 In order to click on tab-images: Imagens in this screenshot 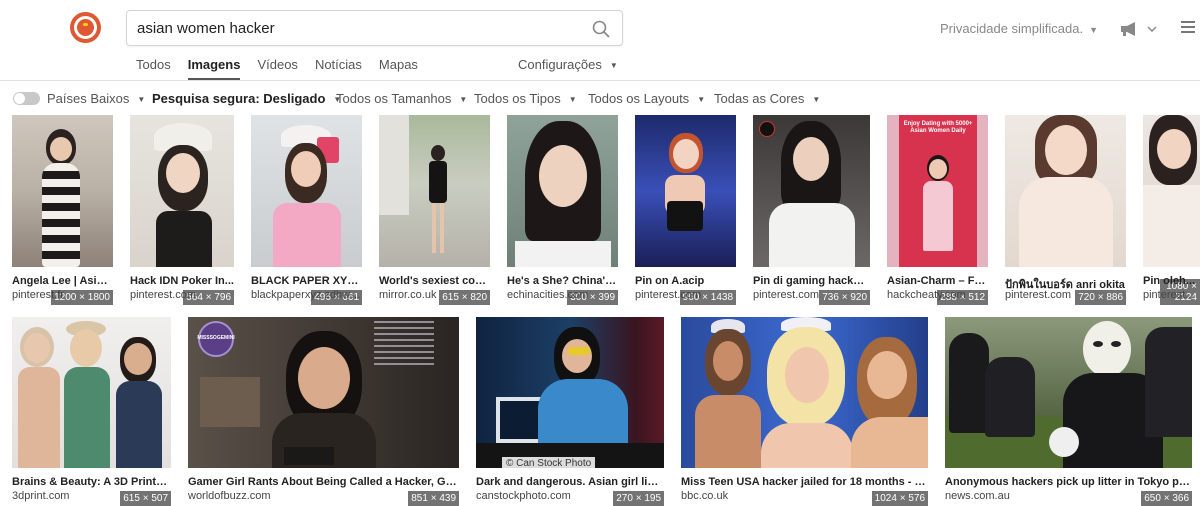, I will do `click(214, 68)`.